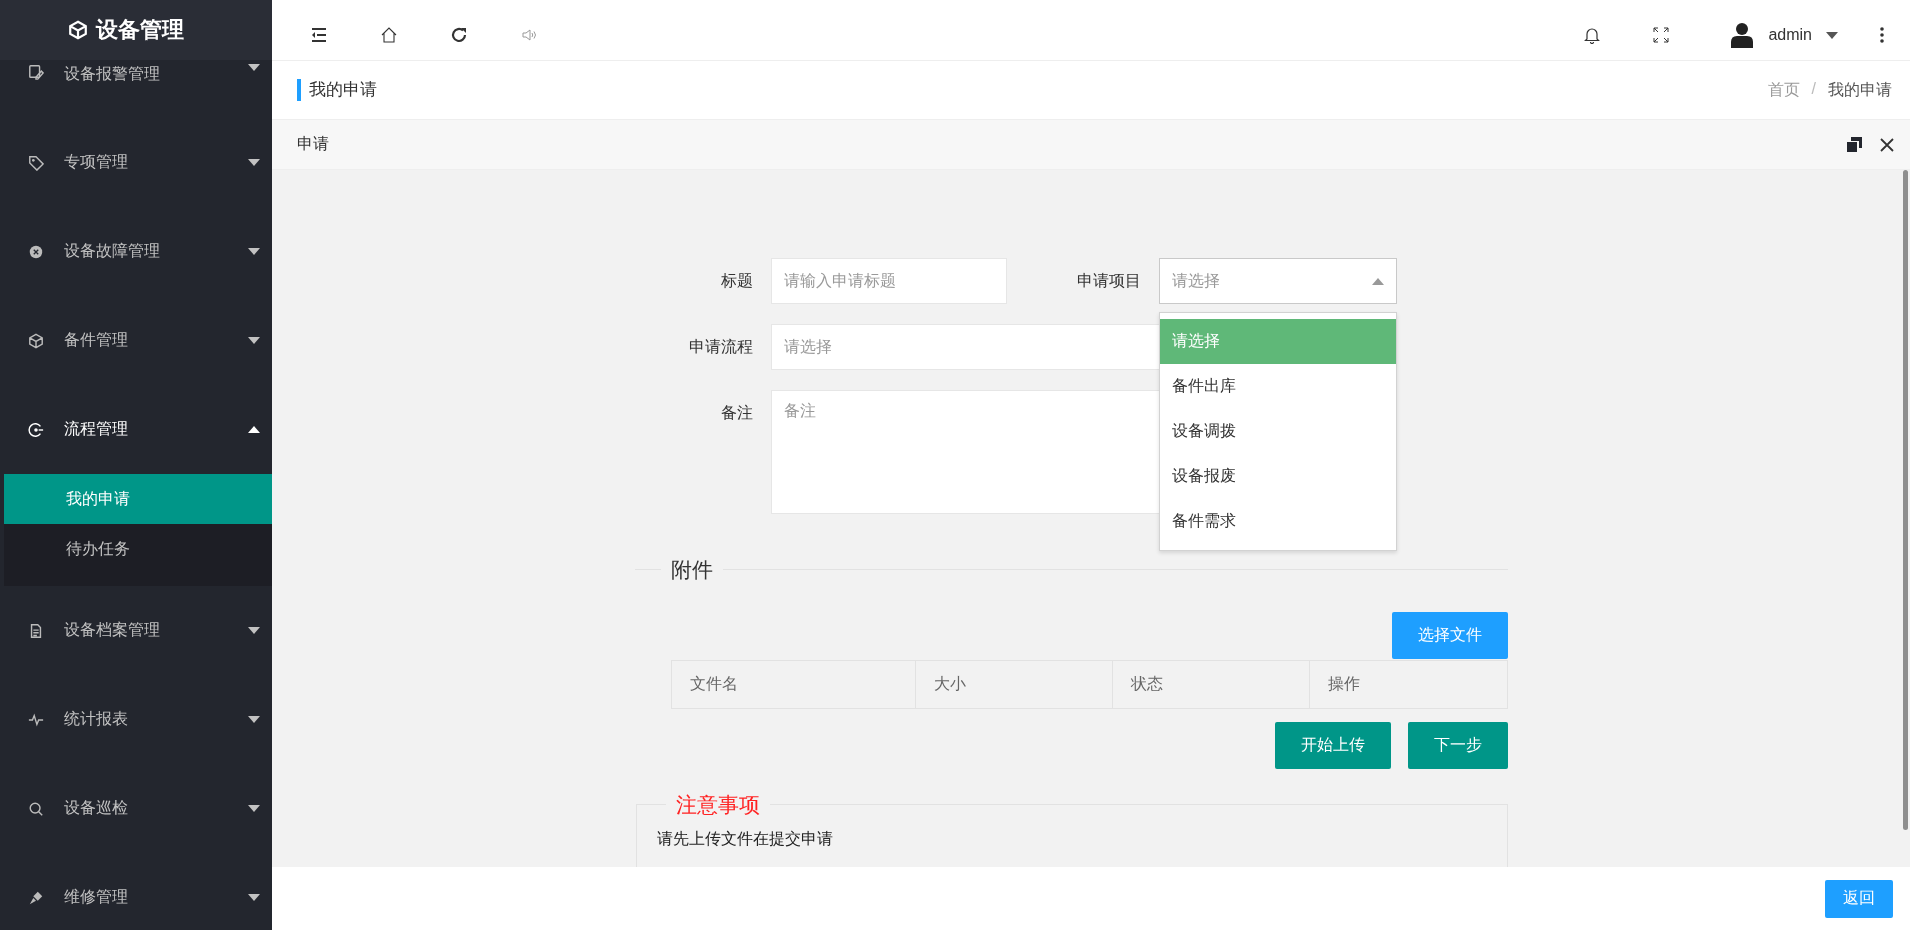 The width and height of the screenshot is (1910, 930). What do you see at coordinates (1333, 745) in the screenshot?
I see `action-button: 开始上传` at bounding box center [1333, 745].